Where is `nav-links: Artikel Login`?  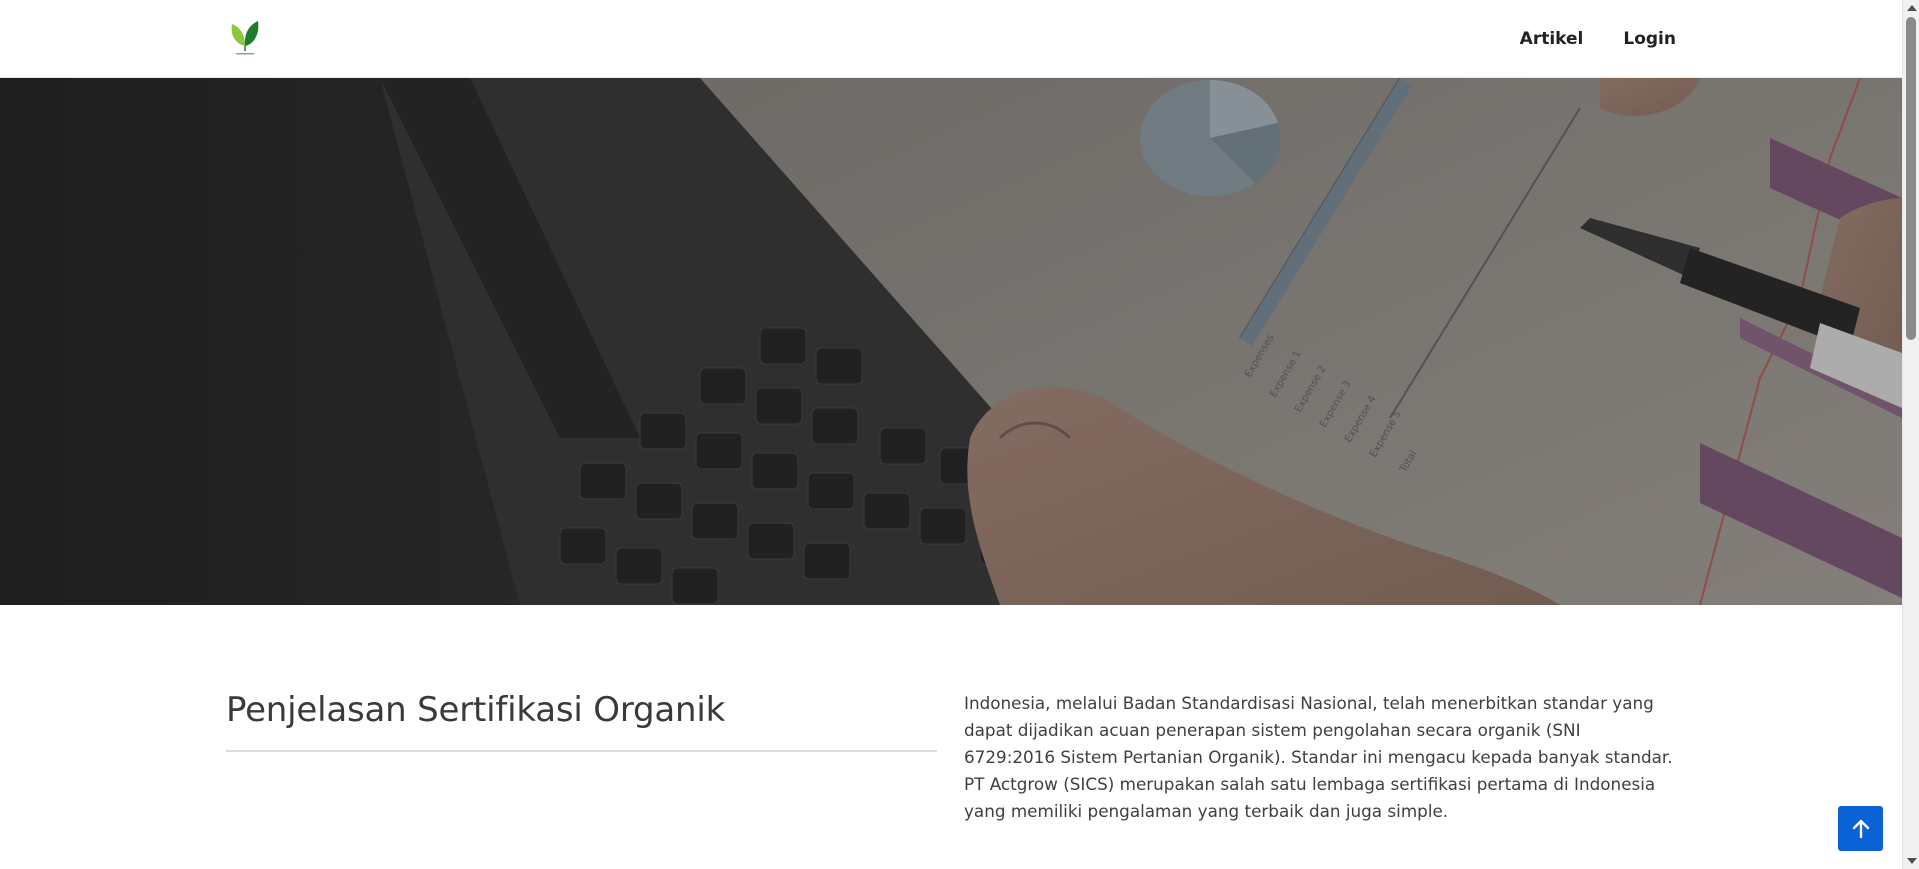 nav-links: Artikel Login is located at coordinates (1598, 39).